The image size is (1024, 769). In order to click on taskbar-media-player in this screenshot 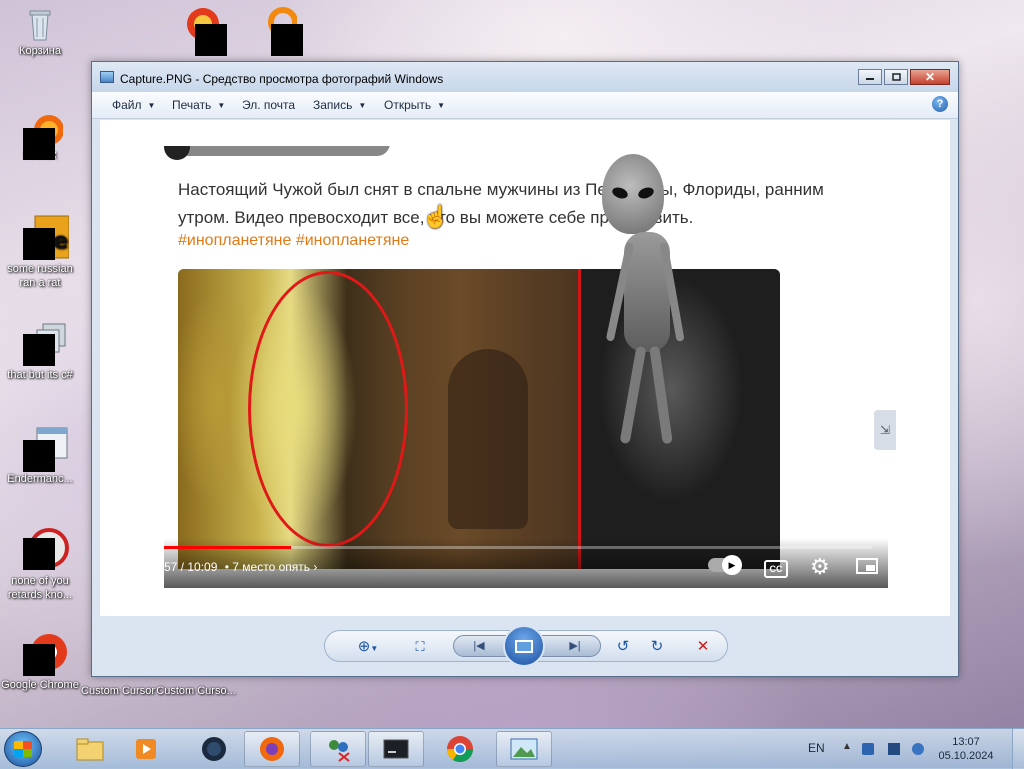, I will do `click(146, 749)`.